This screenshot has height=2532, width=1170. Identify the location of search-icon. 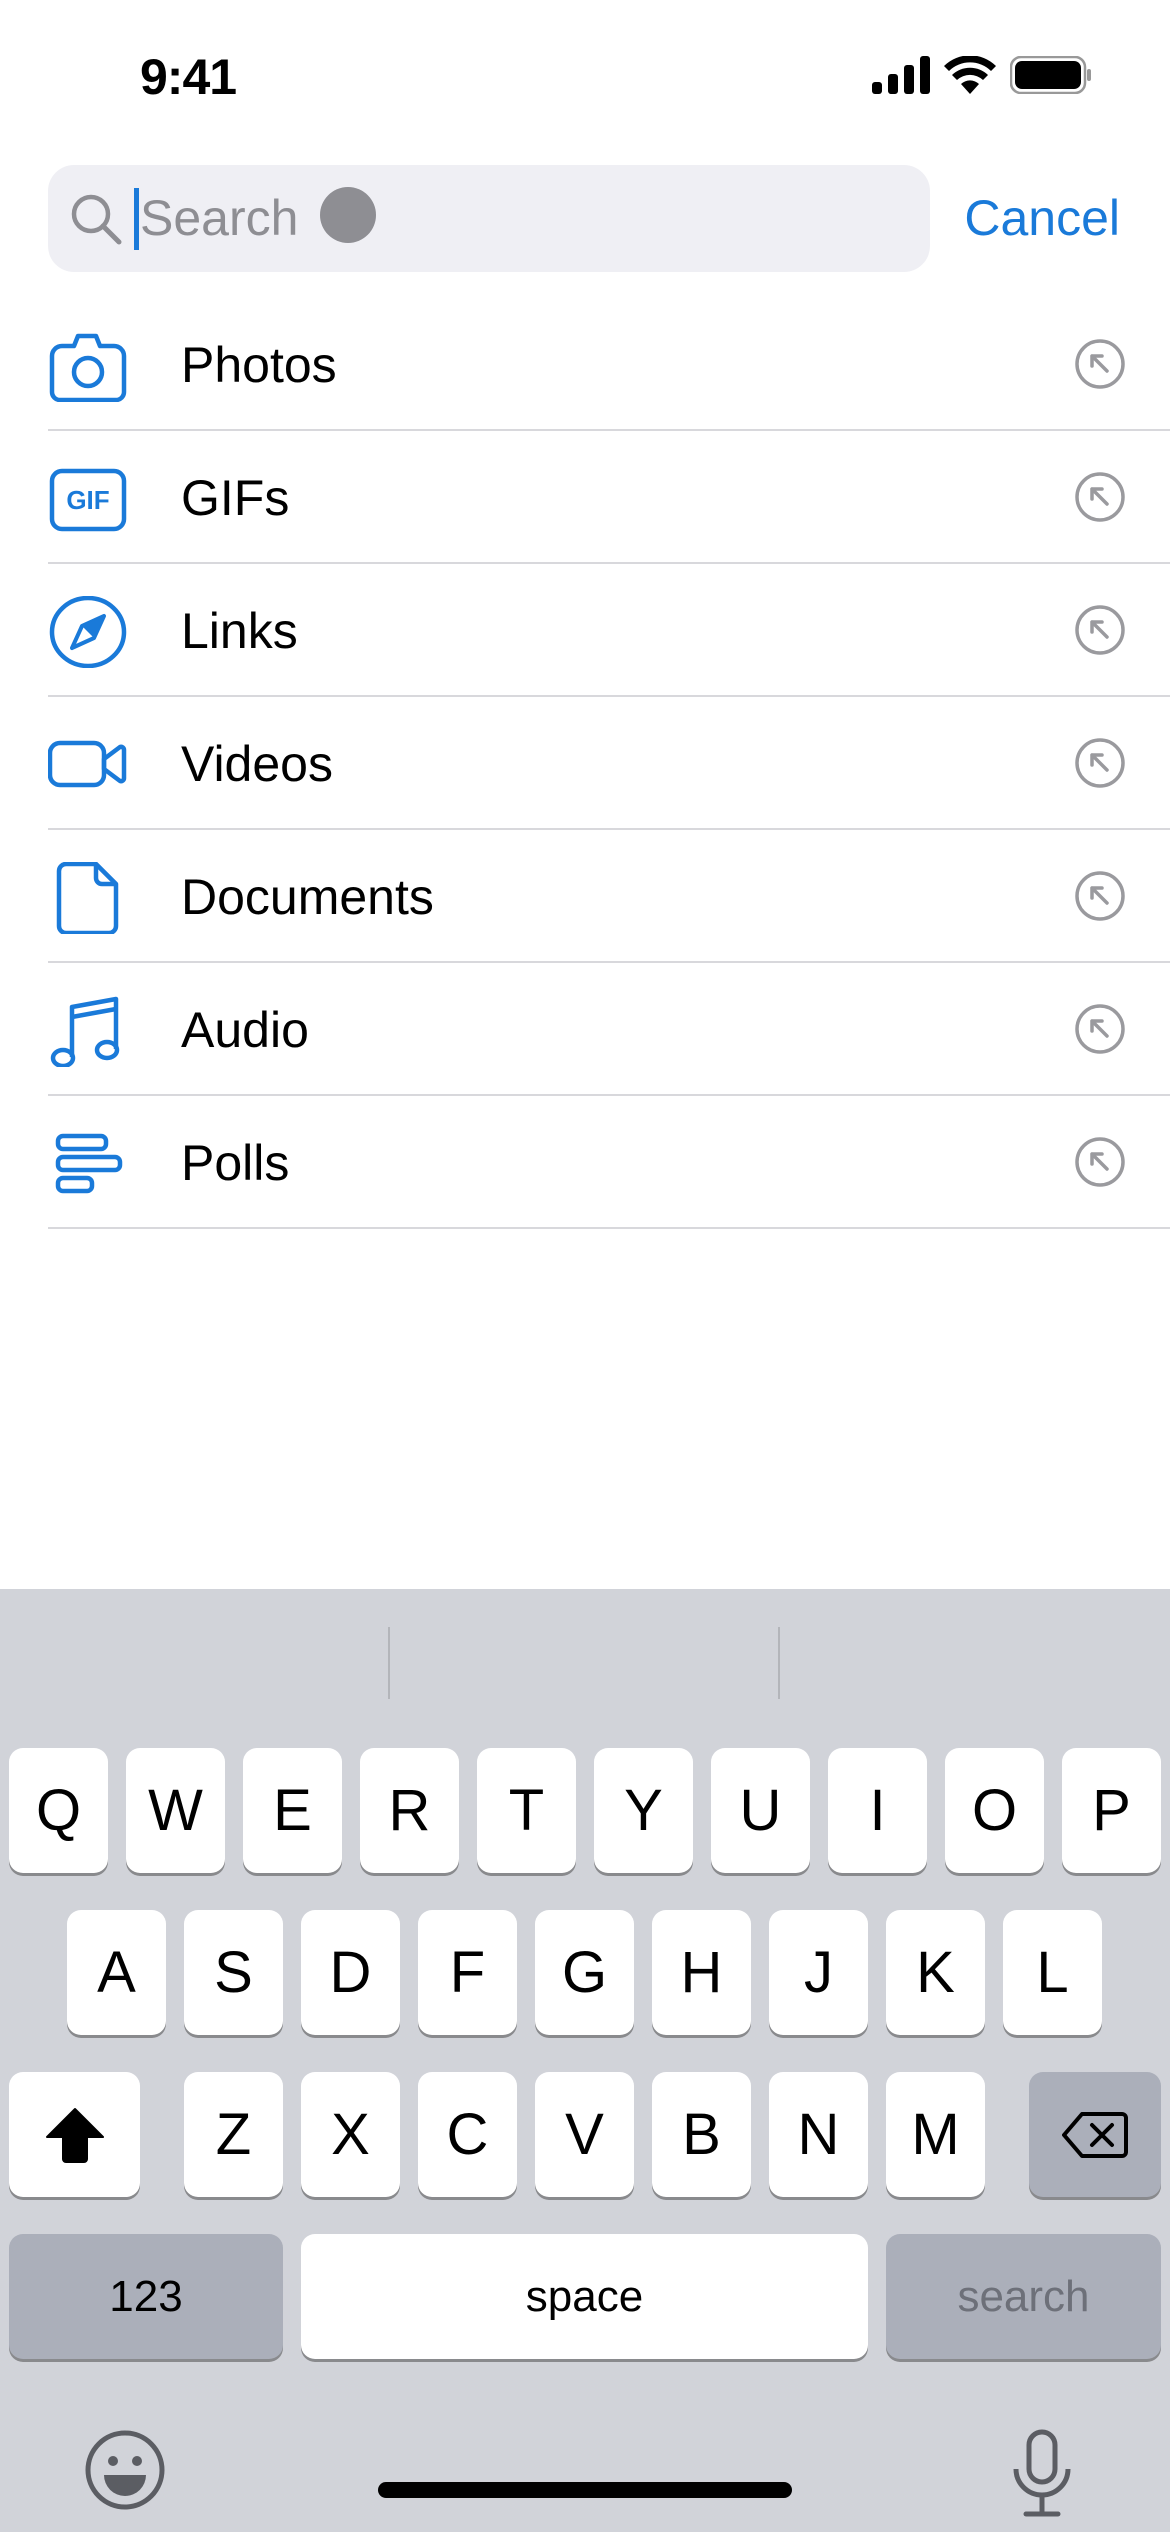
(96, 219).